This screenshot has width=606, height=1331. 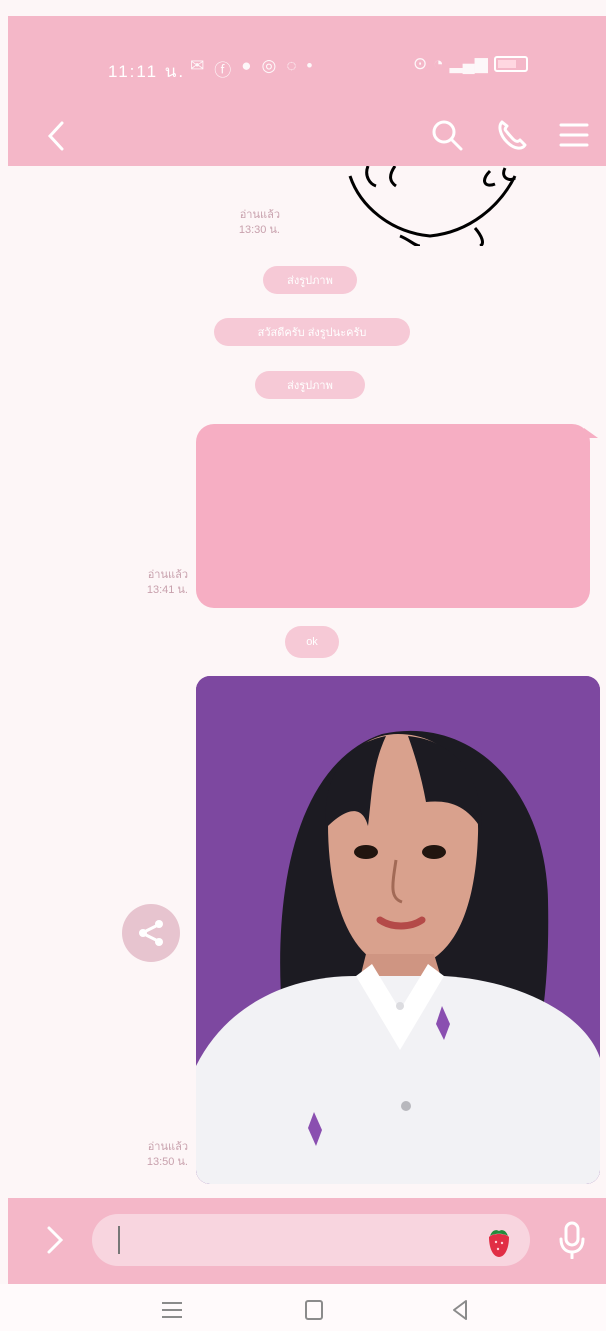 What do you see at coordinates (397, 516) in the screenshot?
I see `message-bubble-large` at bounding box center [397, 516].